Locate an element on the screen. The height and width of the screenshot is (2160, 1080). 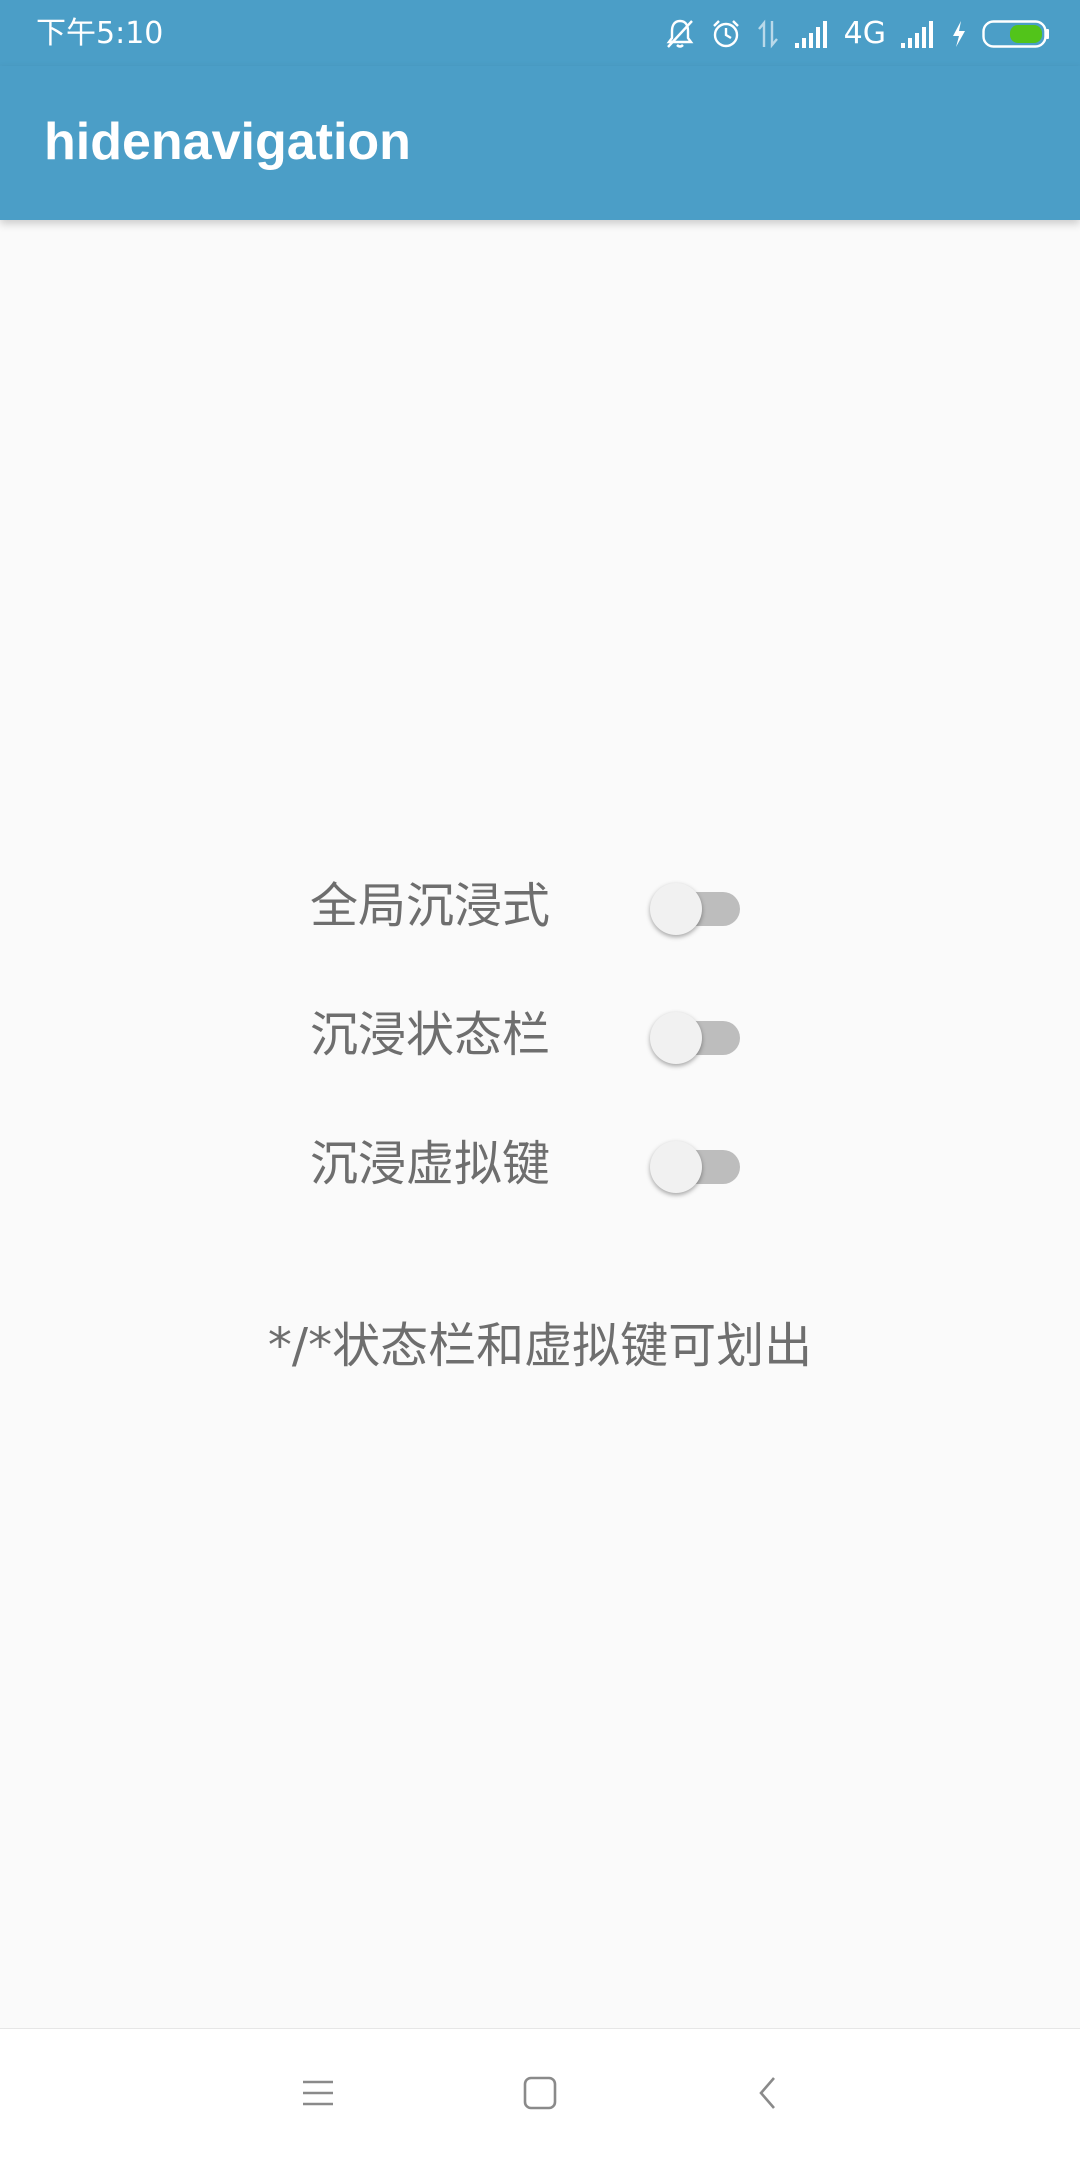
app-title: hidenavigation is located at coordinates (227, 142).